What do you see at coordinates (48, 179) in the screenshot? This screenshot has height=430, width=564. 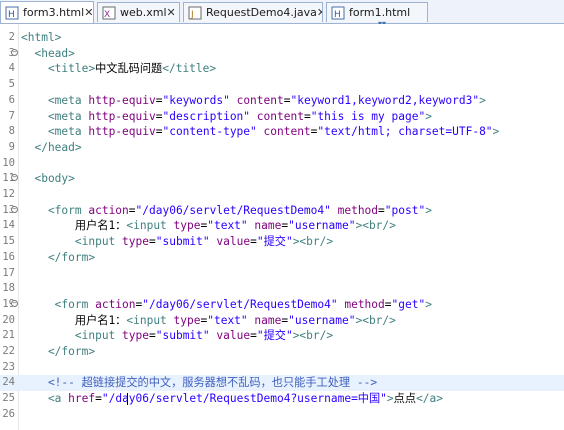 I see `code-token: <body>` at bounding box center [48, 179].